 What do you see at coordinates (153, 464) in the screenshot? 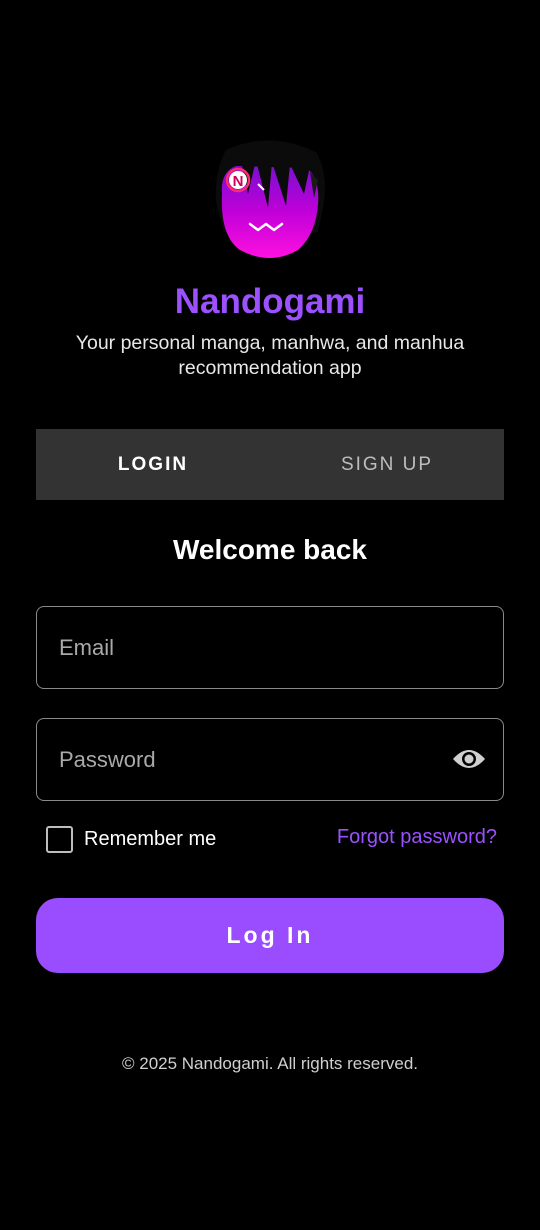
I see `tab-login: LOGIN` at bounding box center [153, 464].